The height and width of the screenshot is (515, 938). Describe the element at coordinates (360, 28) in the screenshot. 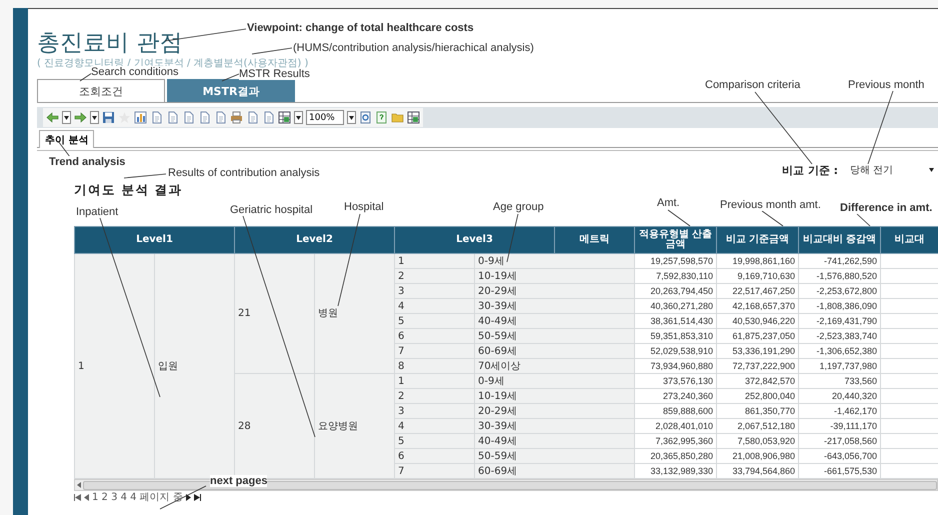

I see `annotation-label: Viewpoint: change of total healthcare costs` at that location.